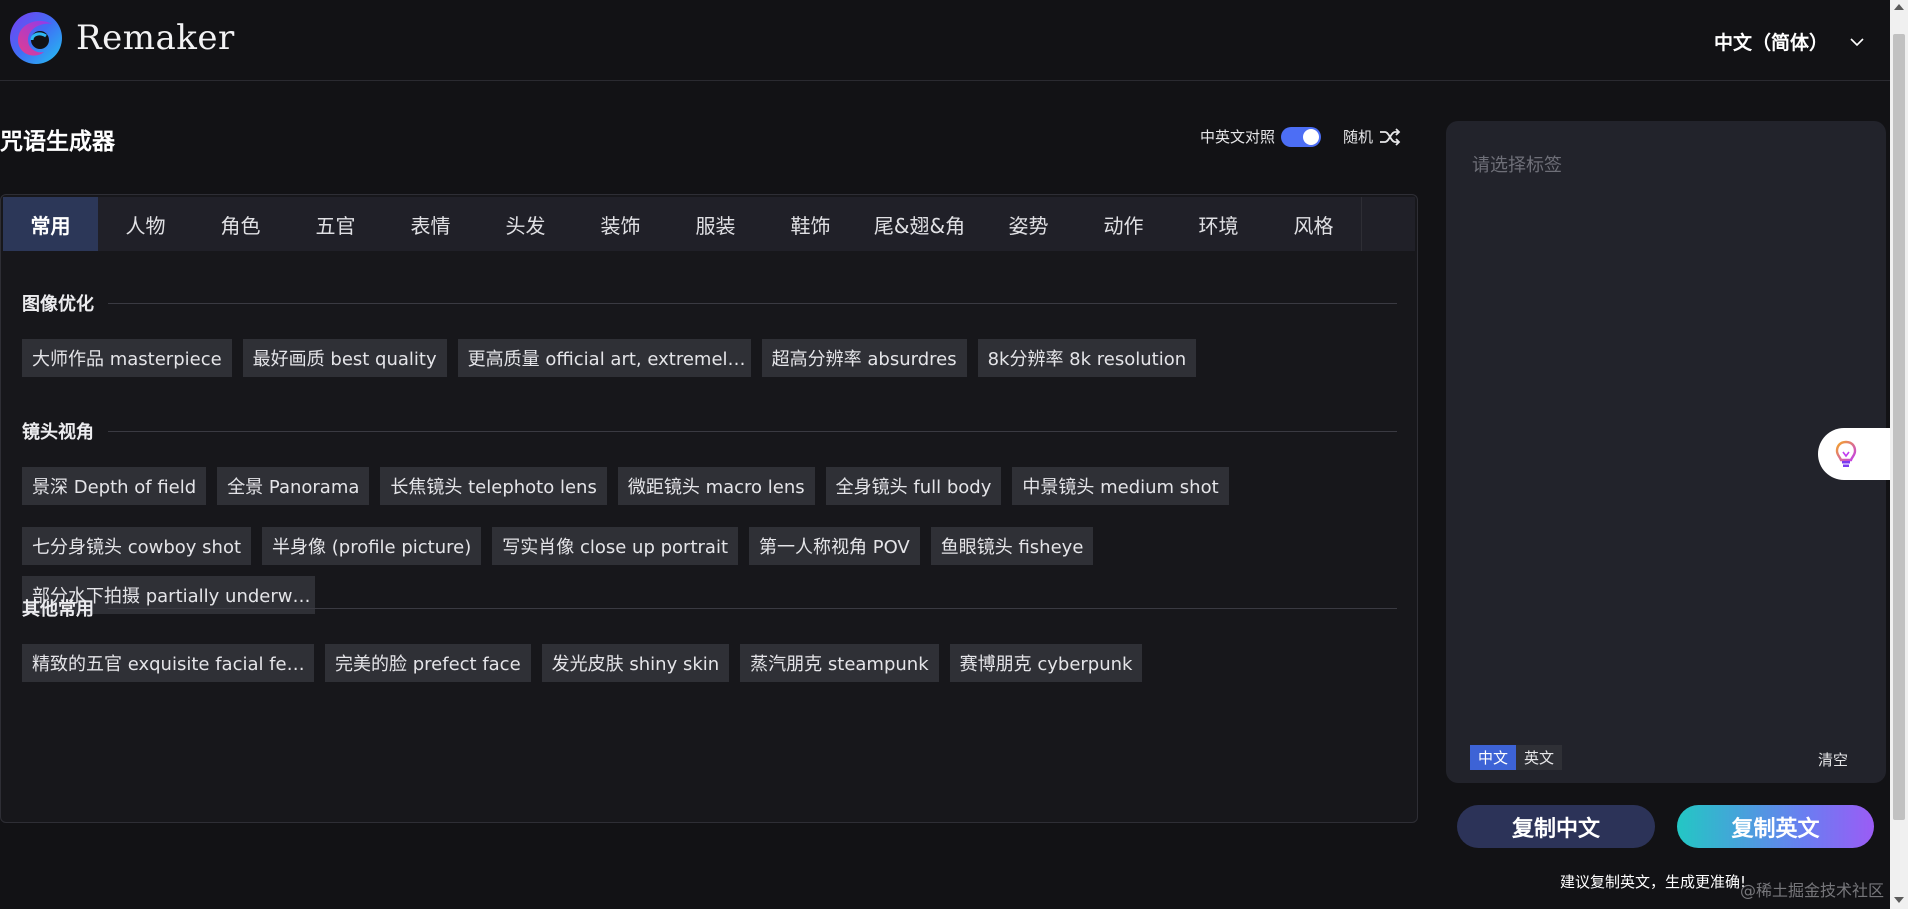  What do you see at coordinates (1775, 826) in the screenshot?
I see `copy-english-button: 复制英文` at bounding box center [1775, 826].